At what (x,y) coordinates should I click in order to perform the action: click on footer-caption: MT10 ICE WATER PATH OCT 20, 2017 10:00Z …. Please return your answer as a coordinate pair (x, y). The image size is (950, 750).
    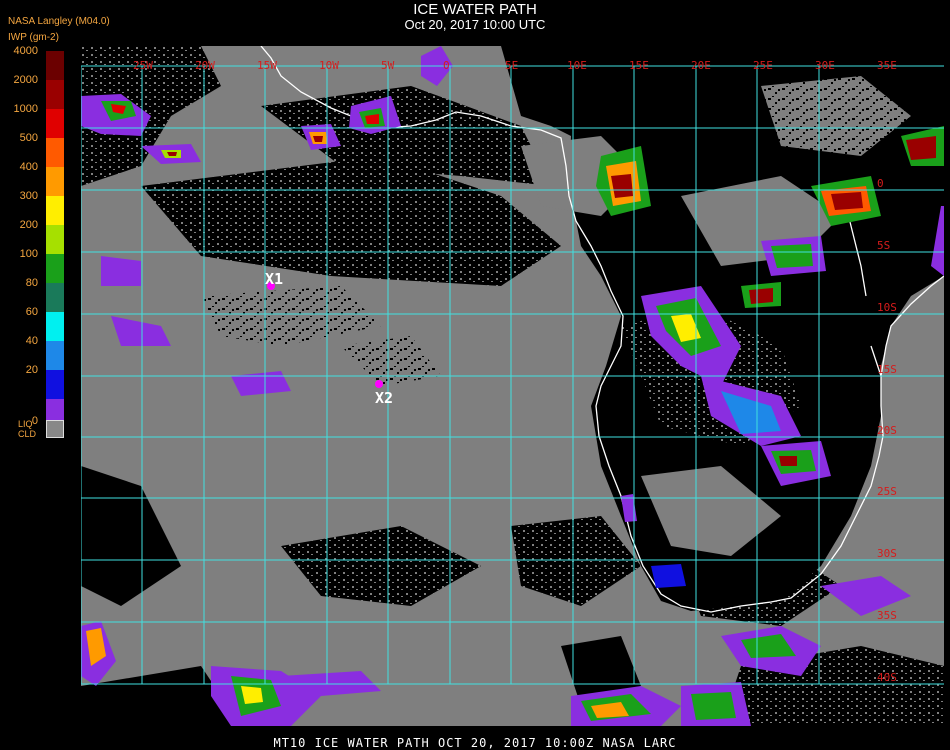
    Looking at the image, I should click on (475, 743).